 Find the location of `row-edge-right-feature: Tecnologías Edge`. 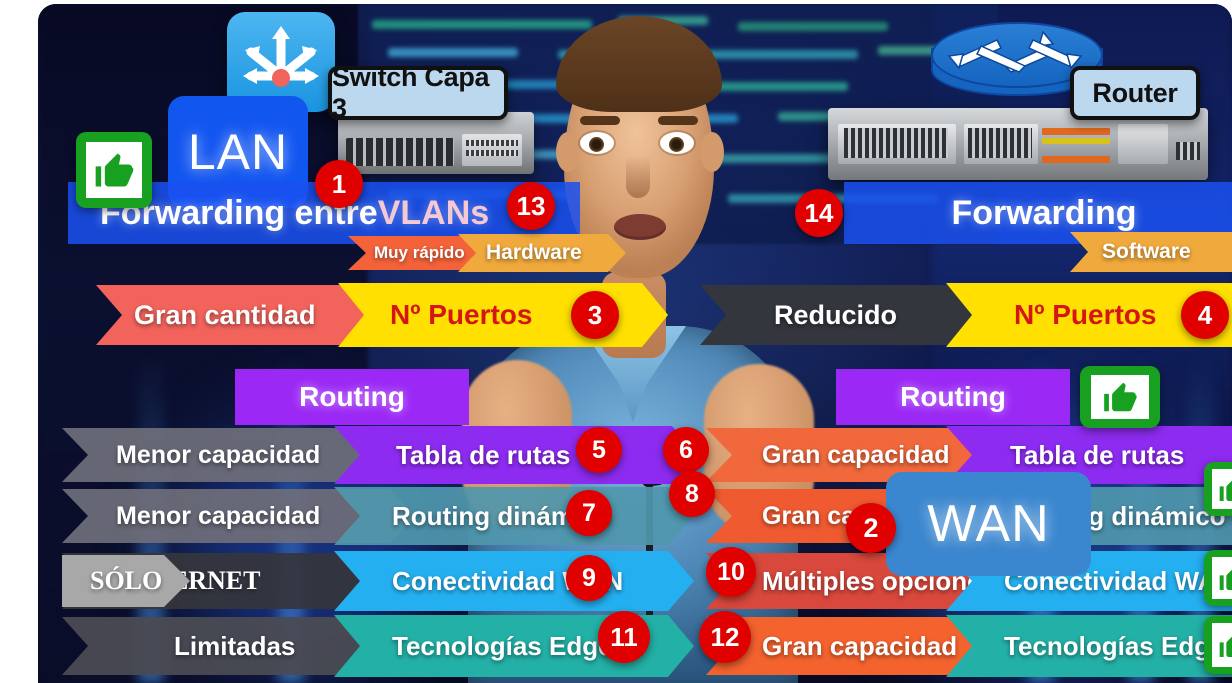

row-edge-right-feature: Tecnologías Edge is located at coordinates (1089, 646).